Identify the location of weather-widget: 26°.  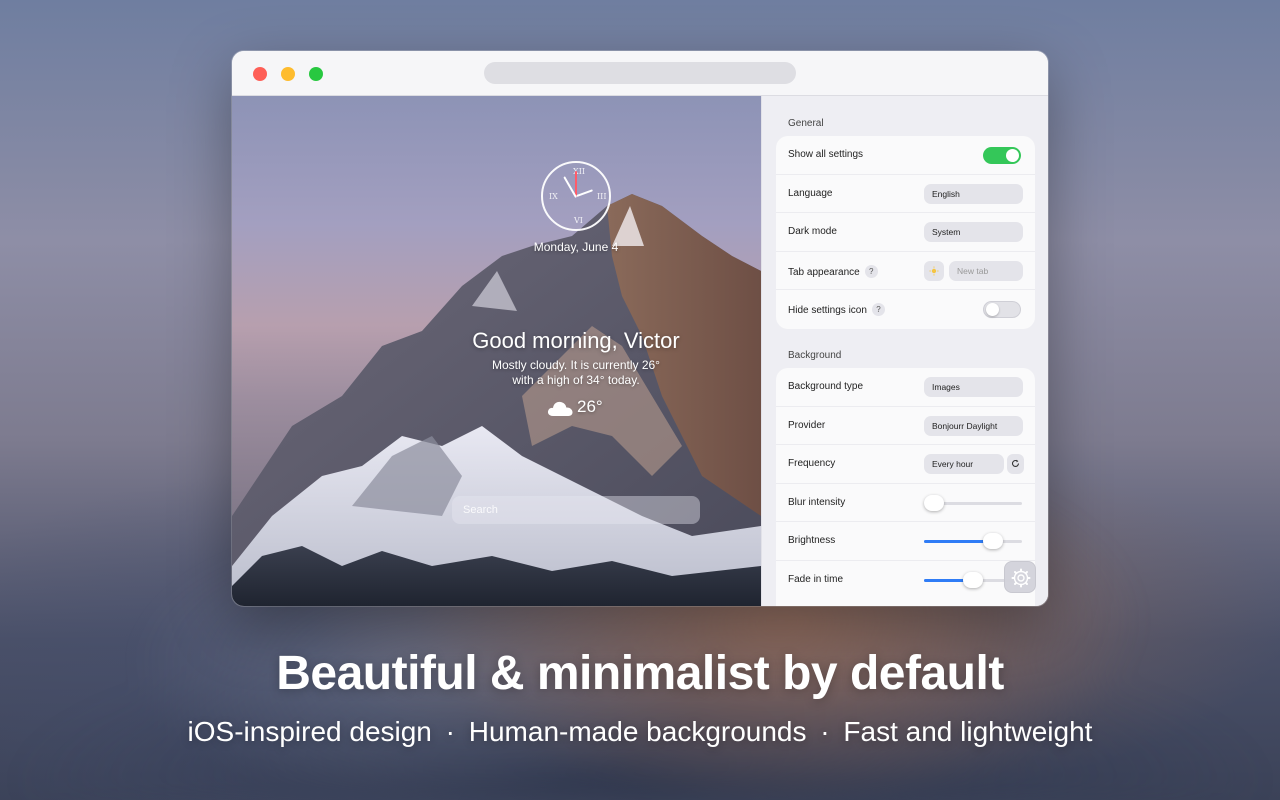
(582, 408).